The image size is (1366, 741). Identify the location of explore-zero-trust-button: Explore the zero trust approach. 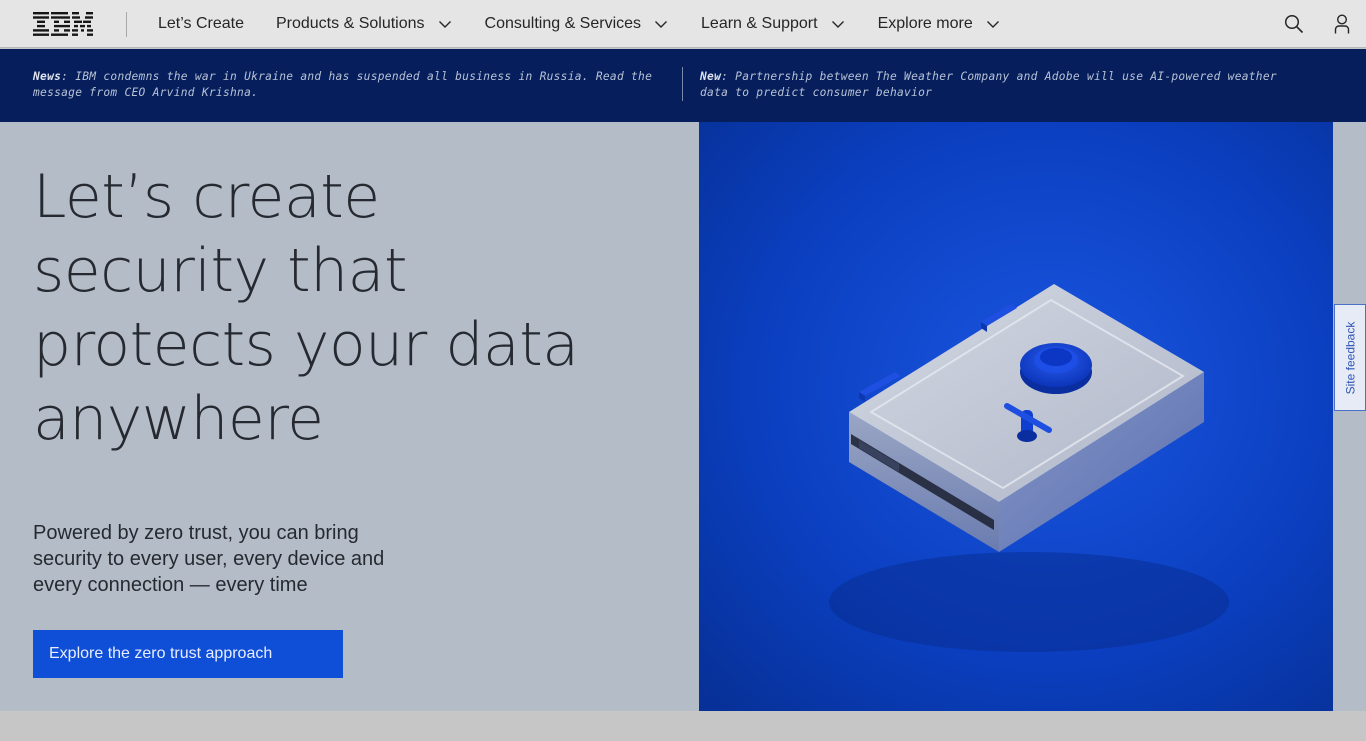
(188, 654).